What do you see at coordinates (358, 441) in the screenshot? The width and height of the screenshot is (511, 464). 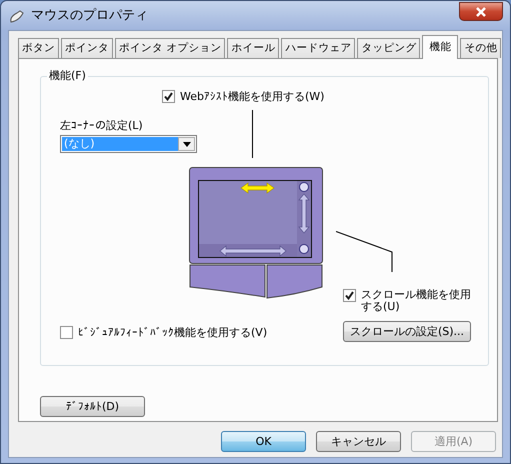 I see `dialog-button: キャンセル` at bounding box center [358, 441].